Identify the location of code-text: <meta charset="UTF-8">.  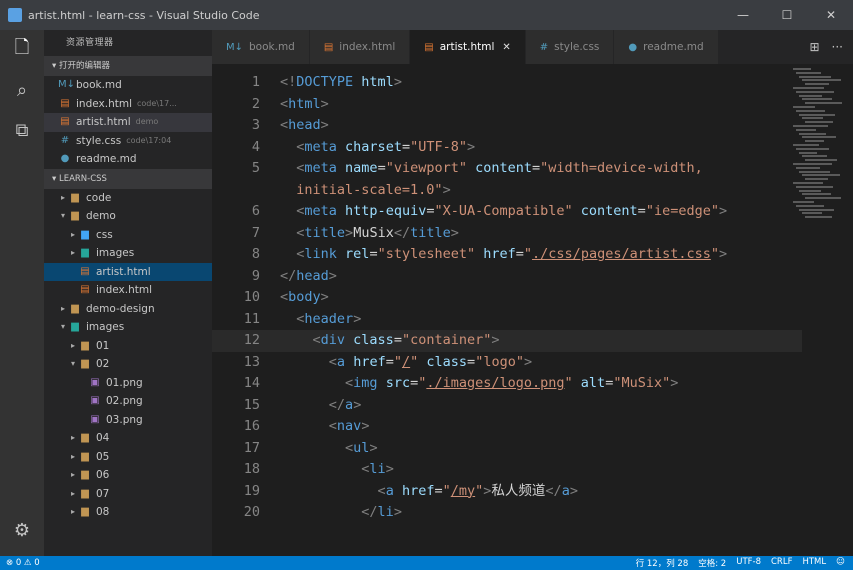
(386, 146).